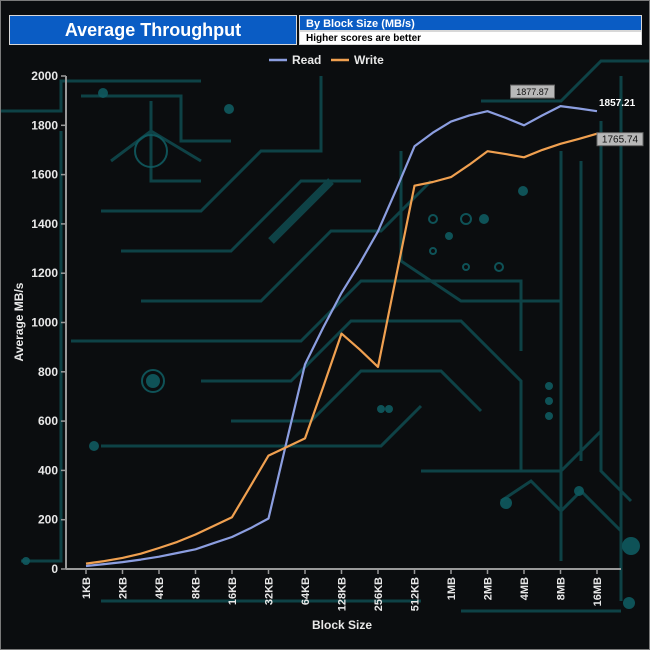 This screenshot has height=650, width=650. I want to click on x-tick-label: 16KB, so click(233, 591).